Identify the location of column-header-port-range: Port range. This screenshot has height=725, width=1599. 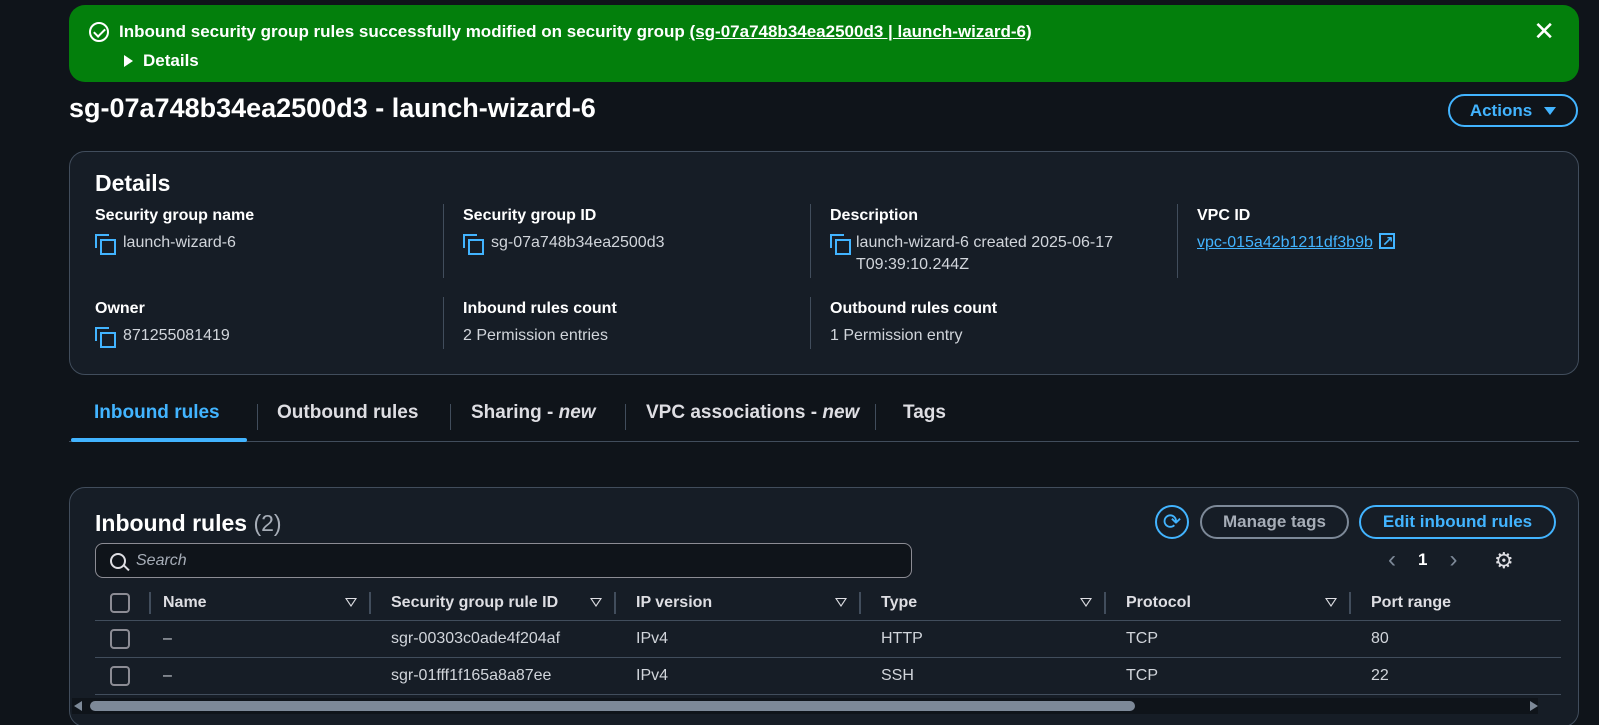
(1456, 603).